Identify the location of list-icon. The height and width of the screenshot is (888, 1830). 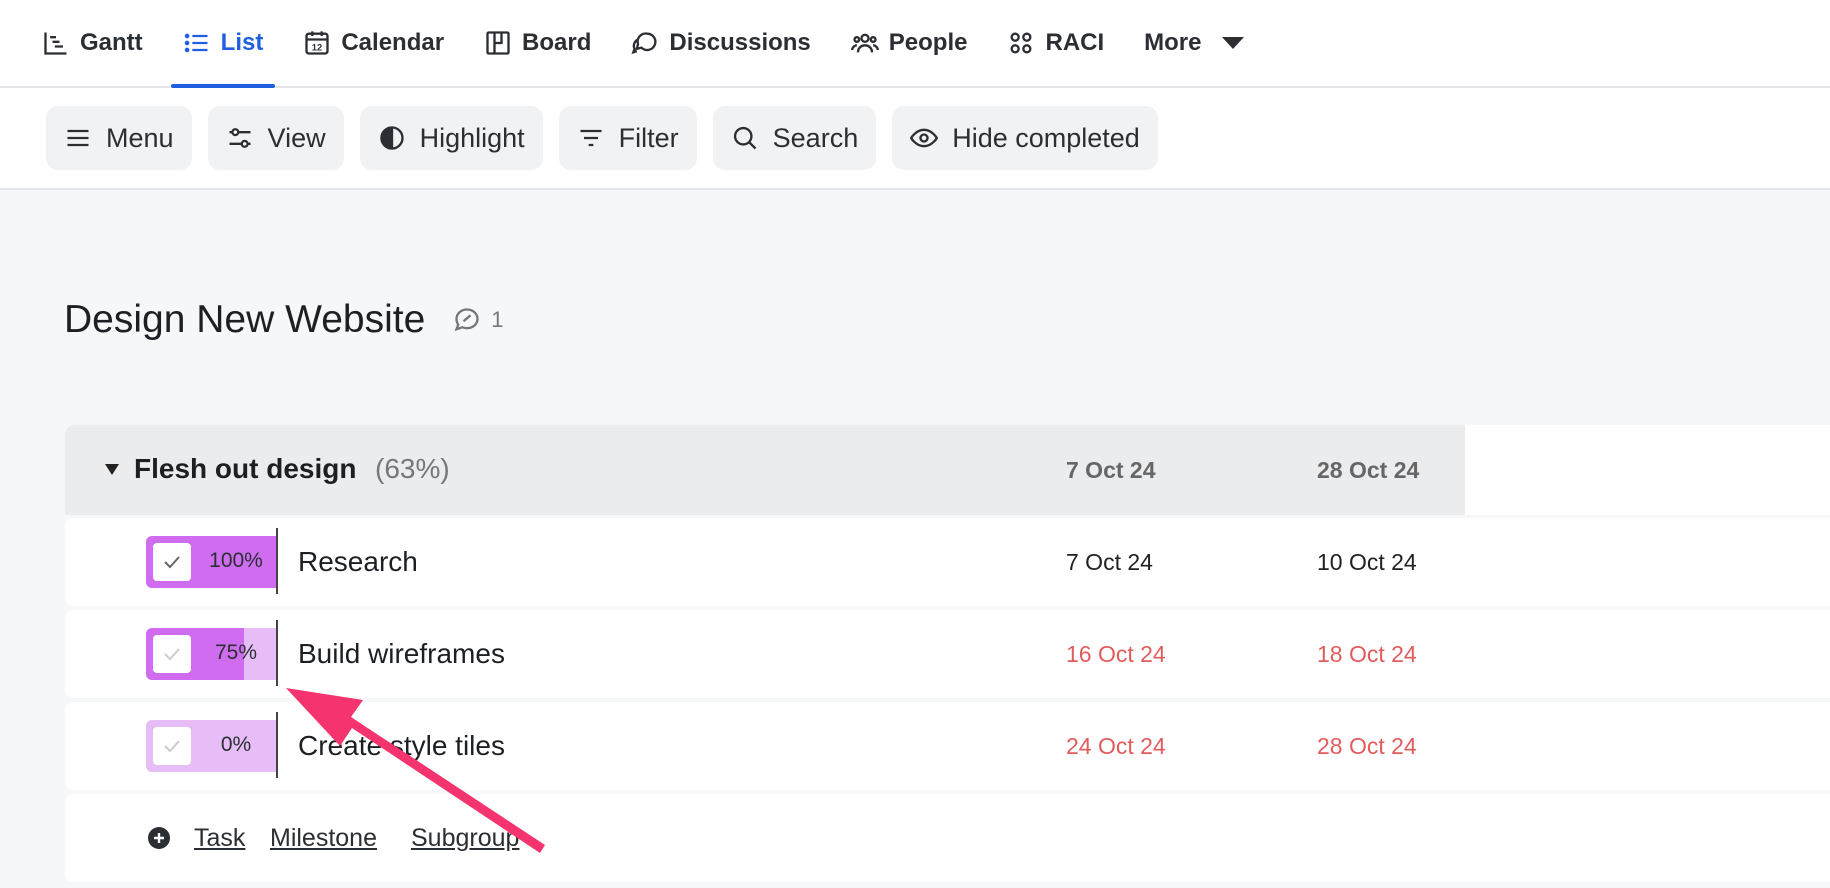
(196, 43).